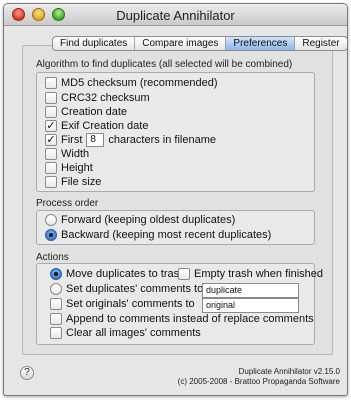  I want to click on exif-creation-date-checkbox-box: ✓, so click(51, 126).